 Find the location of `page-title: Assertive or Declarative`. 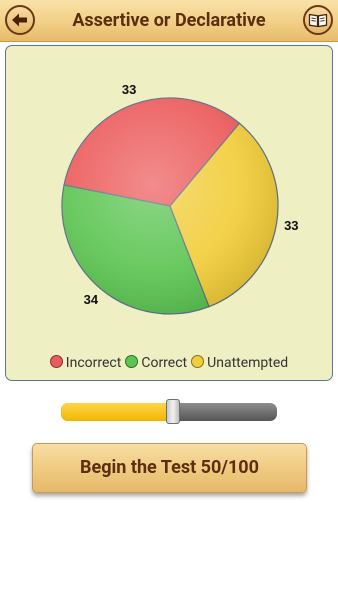

page-title: Assertive or Declarative is located at coordinates (169, 20).